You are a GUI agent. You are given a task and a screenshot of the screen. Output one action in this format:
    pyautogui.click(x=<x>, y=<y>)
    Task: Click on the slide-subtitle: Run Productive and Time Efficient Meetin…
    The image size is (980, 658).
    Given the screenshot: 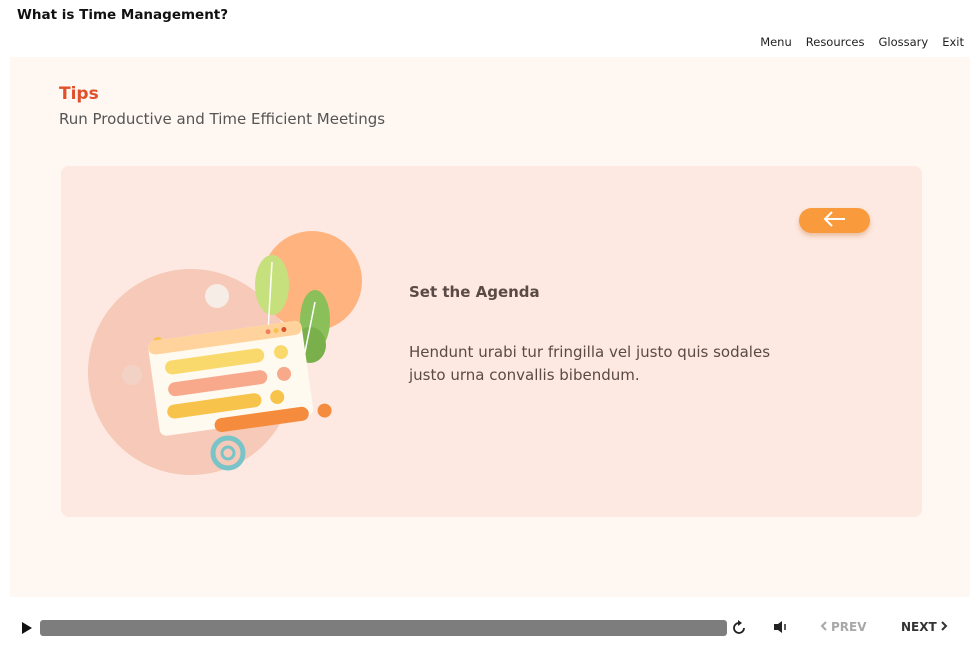 What is the action you would take?
    pyautogui.click(x=222, y=119)
    